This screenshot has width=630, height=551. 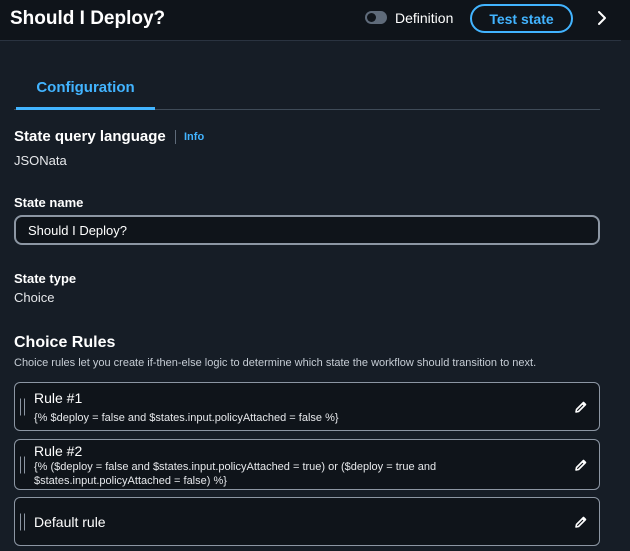 I want to click on scrollbar, so click(x=625, y=295).